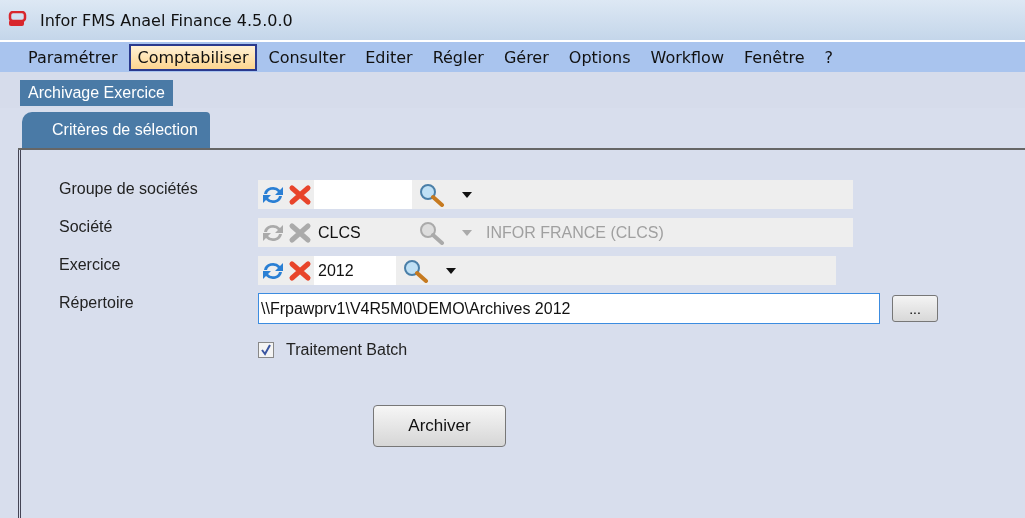 This screenshot has height=518, width=1025. What do you see at coordinates (166, 20) in the screenshot?
I see `window-title: Infor FMS Anael Finance 4.5.0.0` at bounding box center [166, 20].